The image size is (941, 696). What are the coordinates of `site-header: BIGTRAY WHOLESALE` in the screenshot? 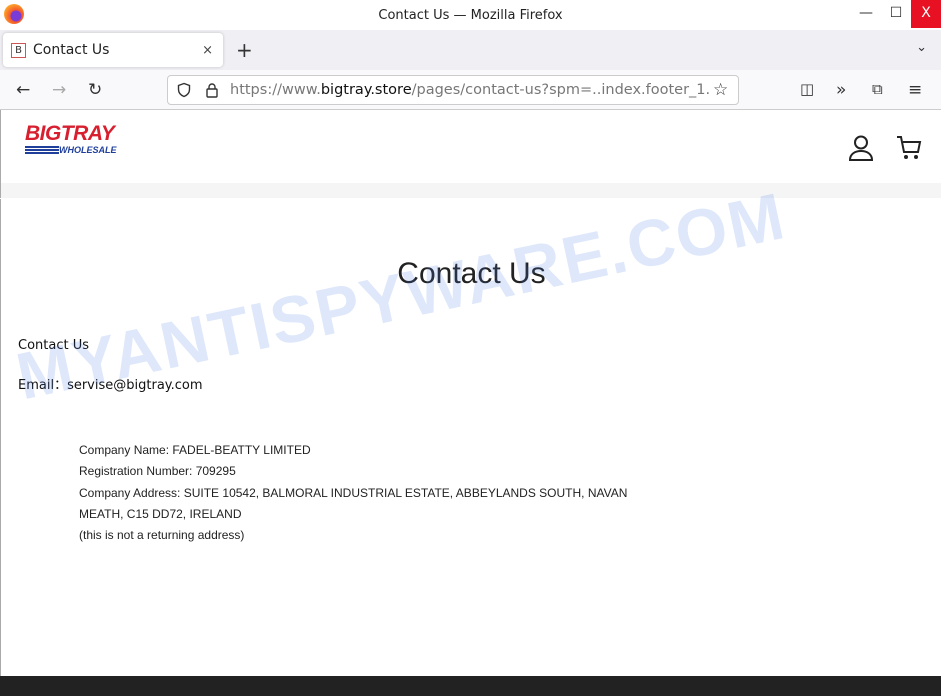 It's located at (470, 146).